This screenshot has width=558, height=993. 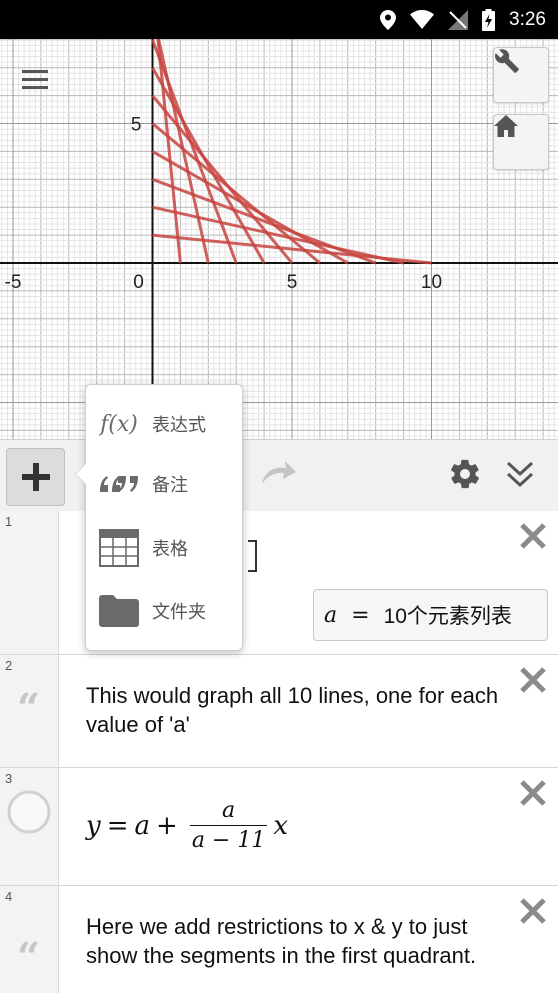 What do you see at coordinates (187, 825) in the screenshot?
I see `expression-math: y = a + a a − 11 x` at bounding box center [187, 825].